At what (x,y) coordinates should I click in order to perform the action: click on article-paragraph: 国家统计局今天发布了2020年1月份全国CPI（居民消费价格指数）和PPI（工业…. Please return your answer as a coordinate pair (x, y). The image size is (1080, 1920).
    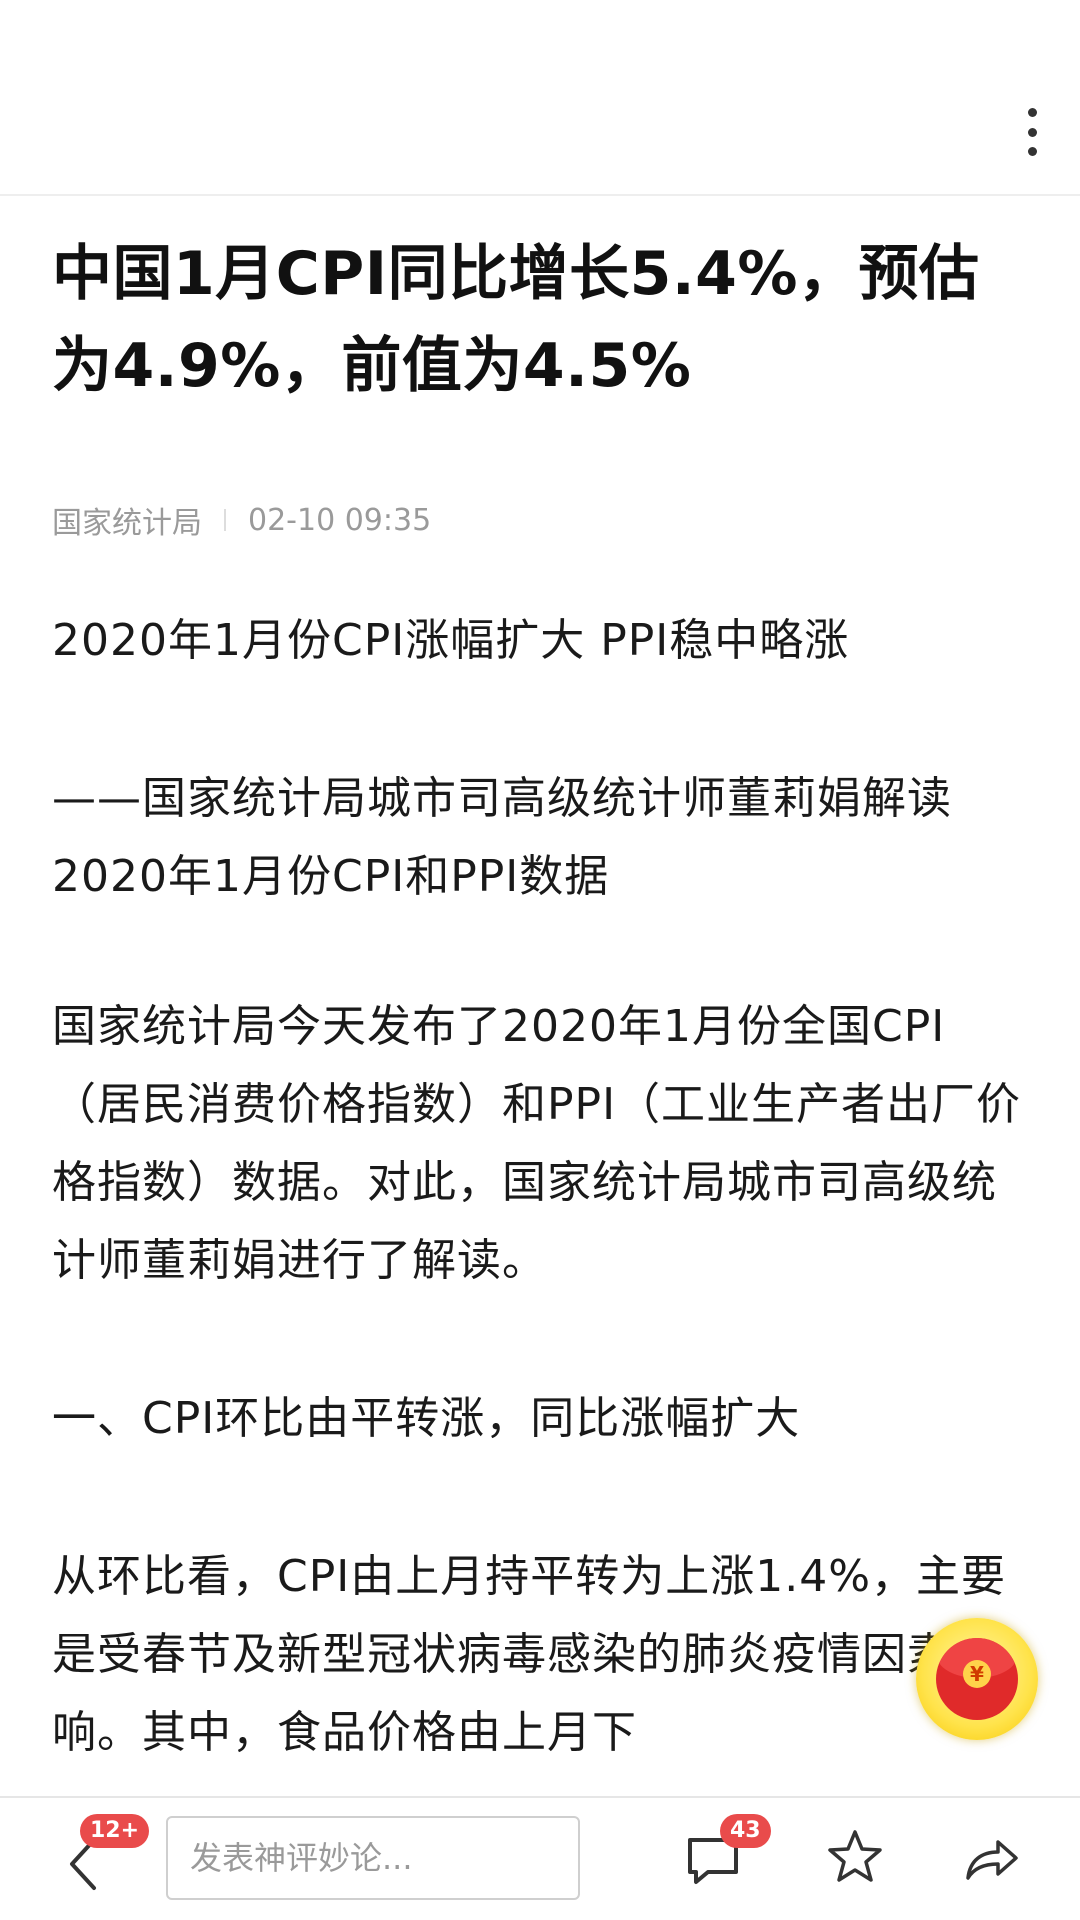
    Looking at the image, I should click on (537, 1143).